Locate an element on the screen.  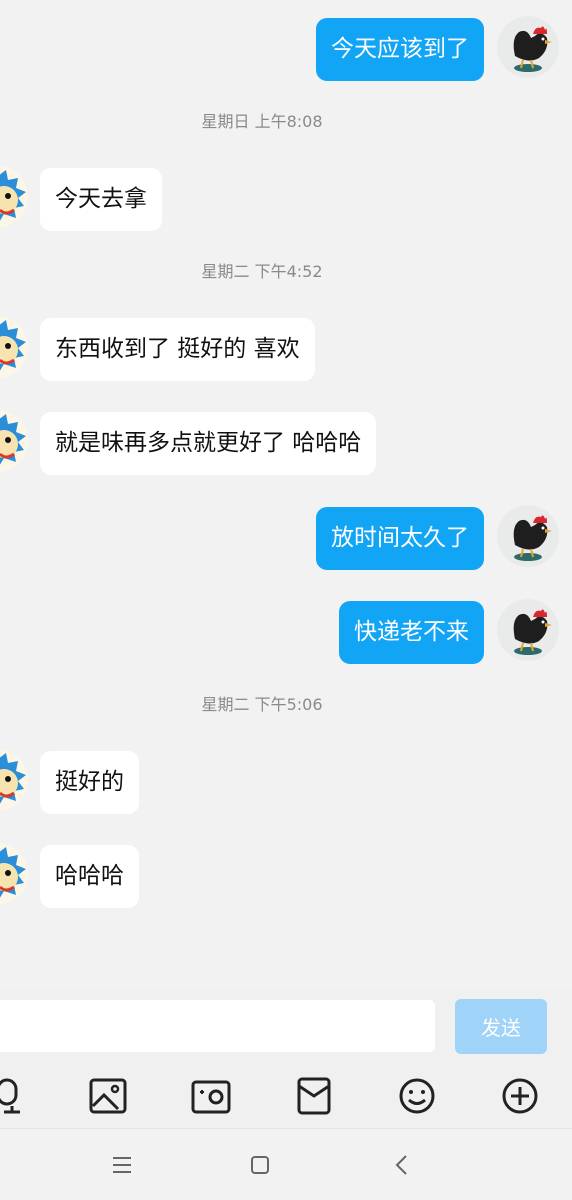
composer-bar: 发送 is located at coordinates (286, 1026).